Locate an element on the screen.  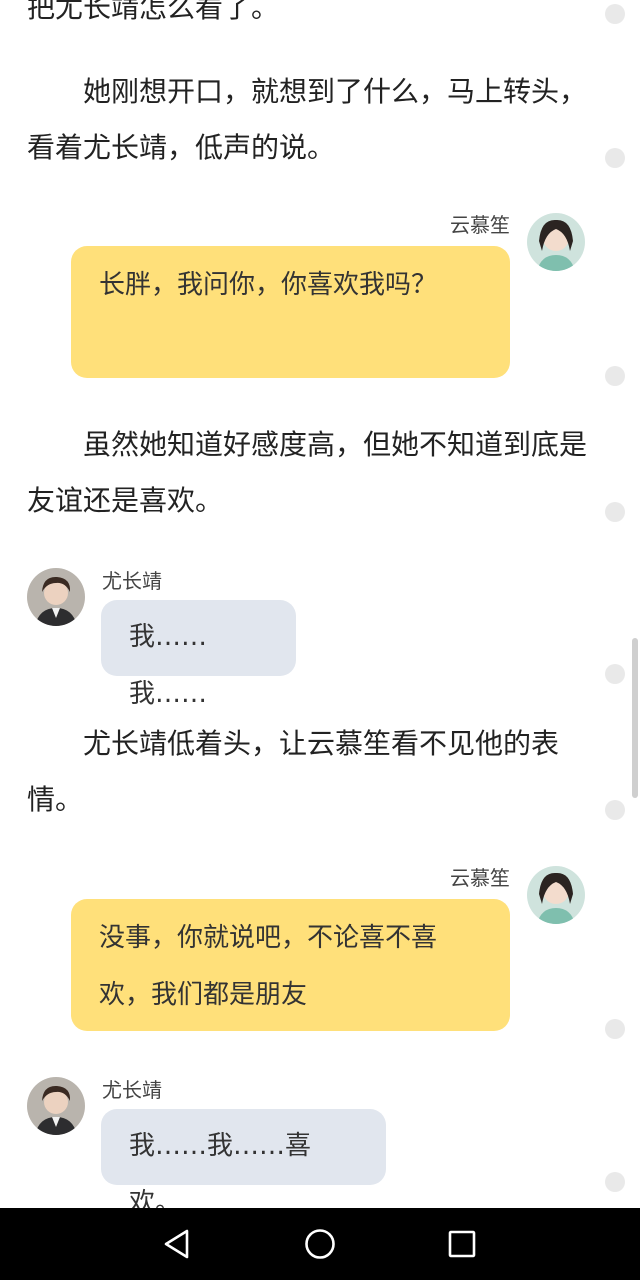
circle-home-icon is located at coordinates (320, 1244).